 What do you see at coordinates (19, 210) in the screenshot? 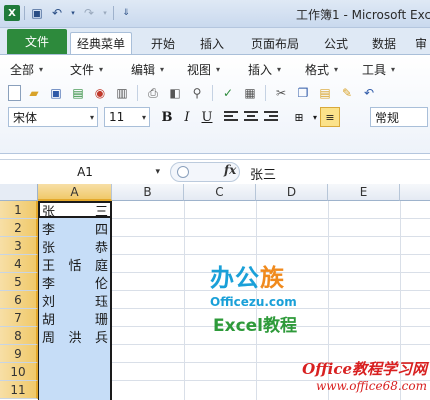
I see `row-header-1: 1` at bounding box center [19, 210].